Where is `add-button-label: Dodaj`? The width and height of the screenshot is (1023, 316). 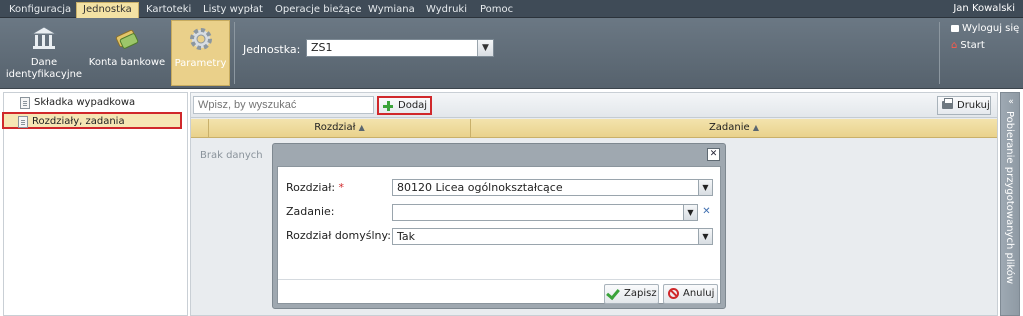 add-button-label: Dodaj is located at coordinates (413, 105).